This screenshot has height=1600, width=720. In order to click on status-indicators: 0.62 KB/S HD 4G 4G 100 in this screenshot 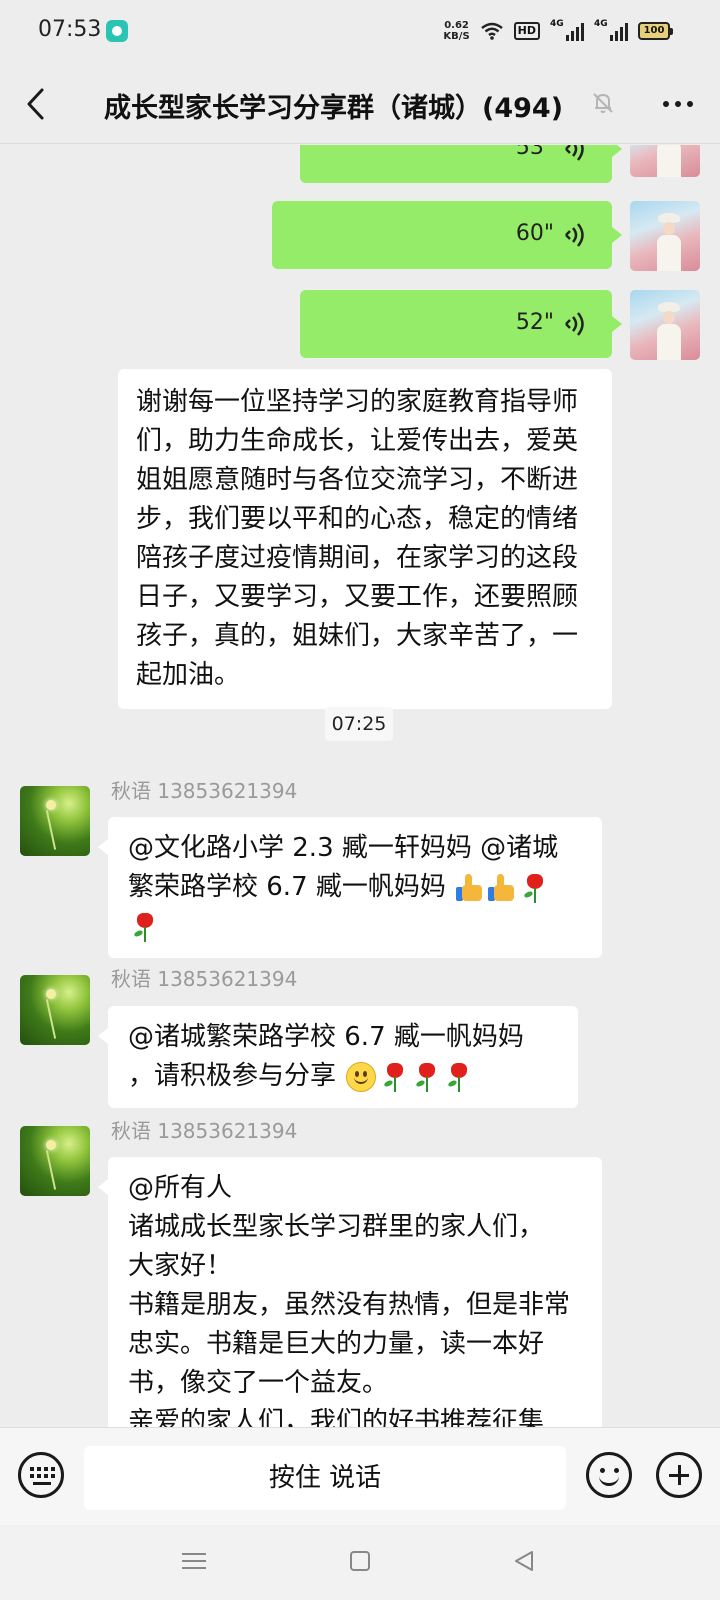, I will do `click(558, 30)`.